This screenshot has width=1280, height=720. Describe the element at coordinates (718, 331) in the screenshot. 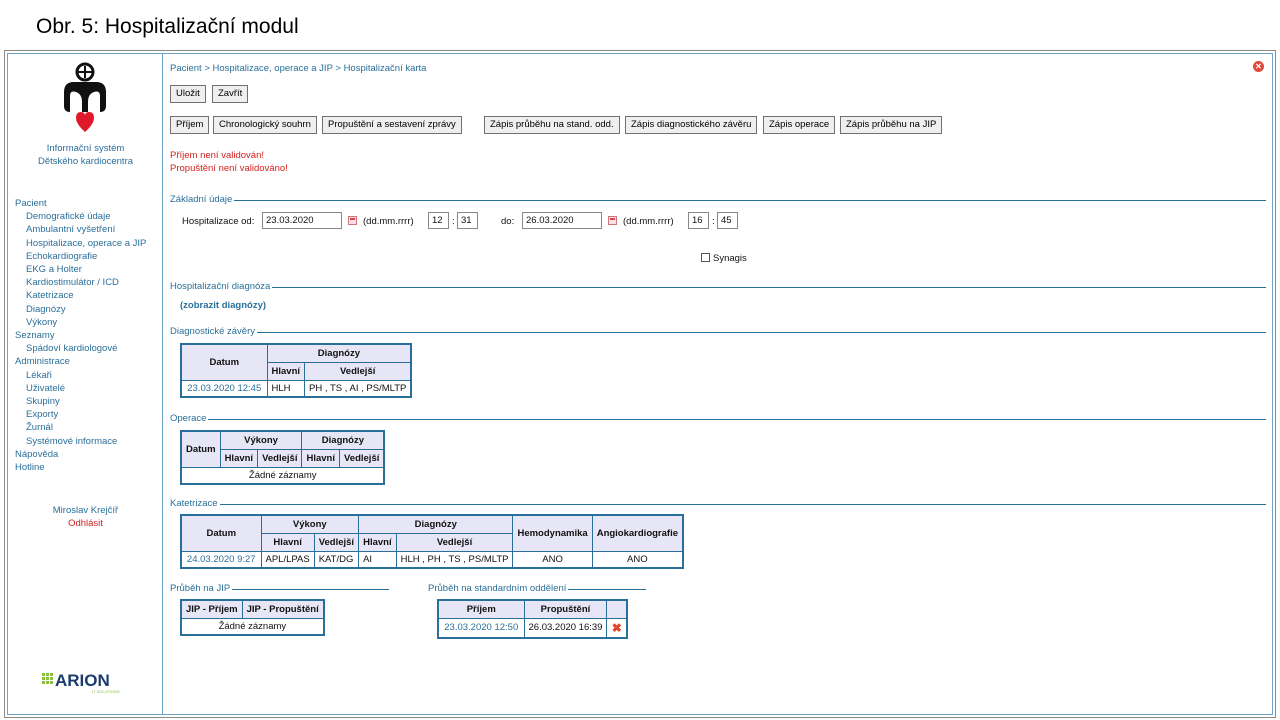

I see `diag-conclusions-section: Diagnostické závěry` at that location.